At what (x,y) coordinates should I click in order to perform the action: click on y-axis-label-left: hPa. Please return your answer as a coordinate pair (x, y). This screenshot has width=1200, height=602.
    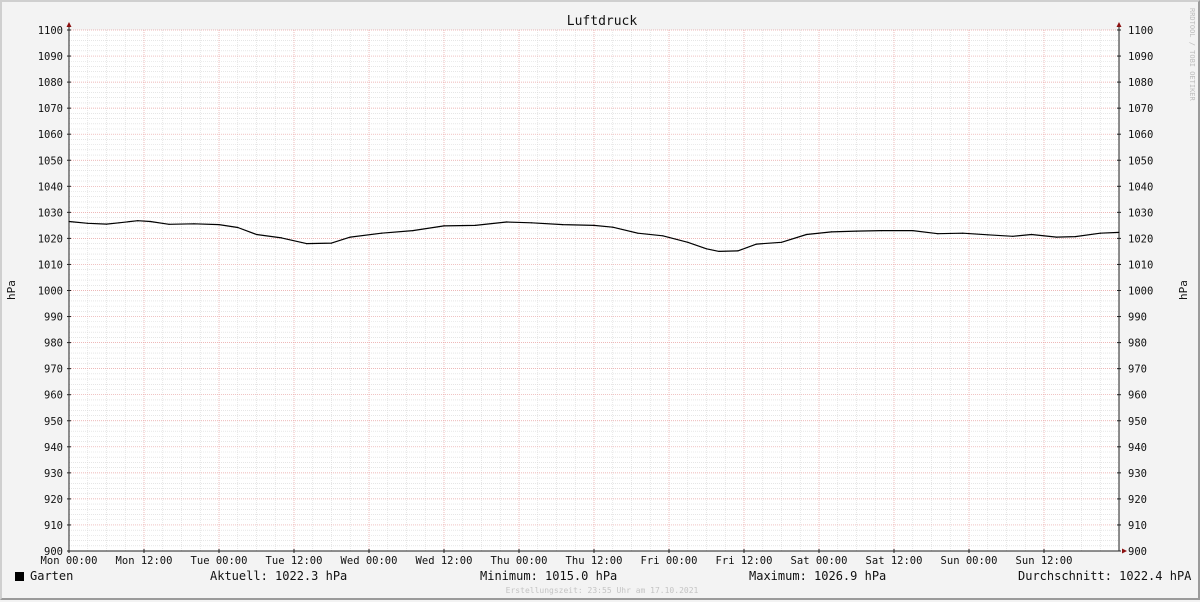
    Looking at the image, I should click on (11, 290).